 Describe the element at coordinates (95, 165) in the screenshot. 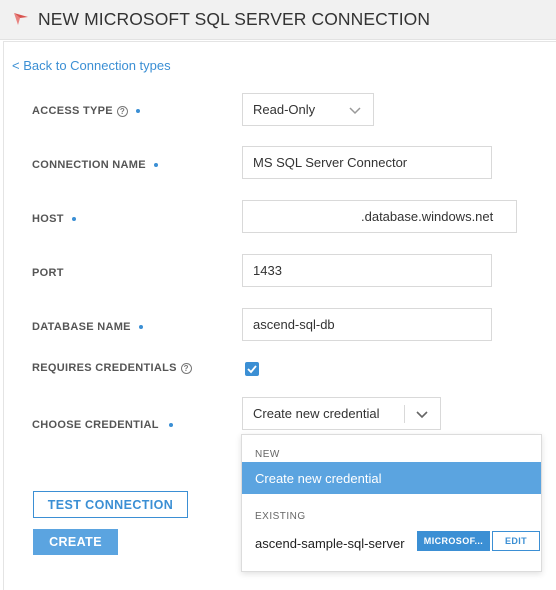

I see `connection-name-label: CONNECTION NAME` at that location.